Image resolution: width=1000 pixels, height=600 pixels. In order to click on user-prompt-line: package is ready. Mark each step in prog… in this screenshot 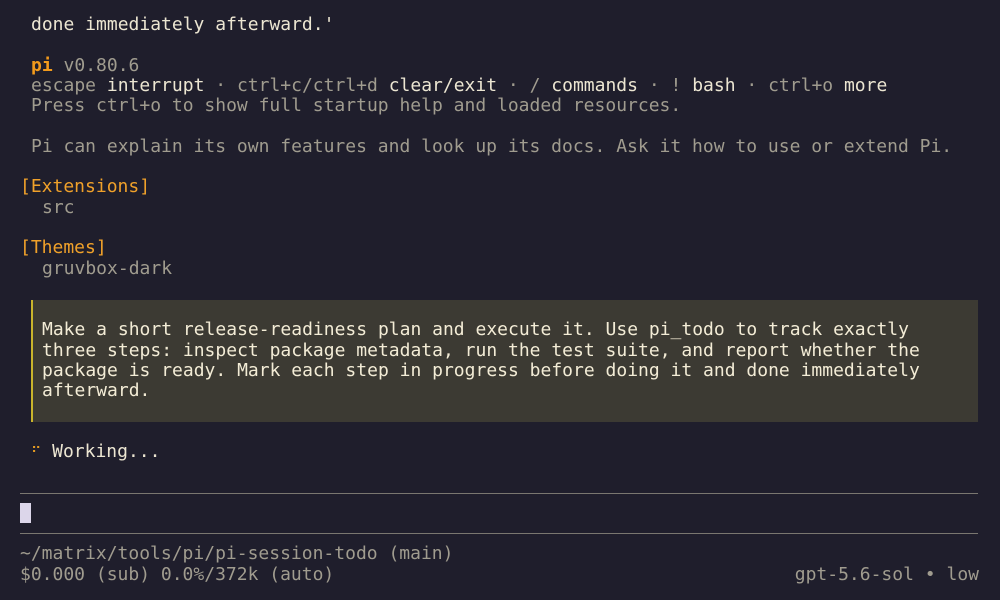, I will do `click(481, 370)`.